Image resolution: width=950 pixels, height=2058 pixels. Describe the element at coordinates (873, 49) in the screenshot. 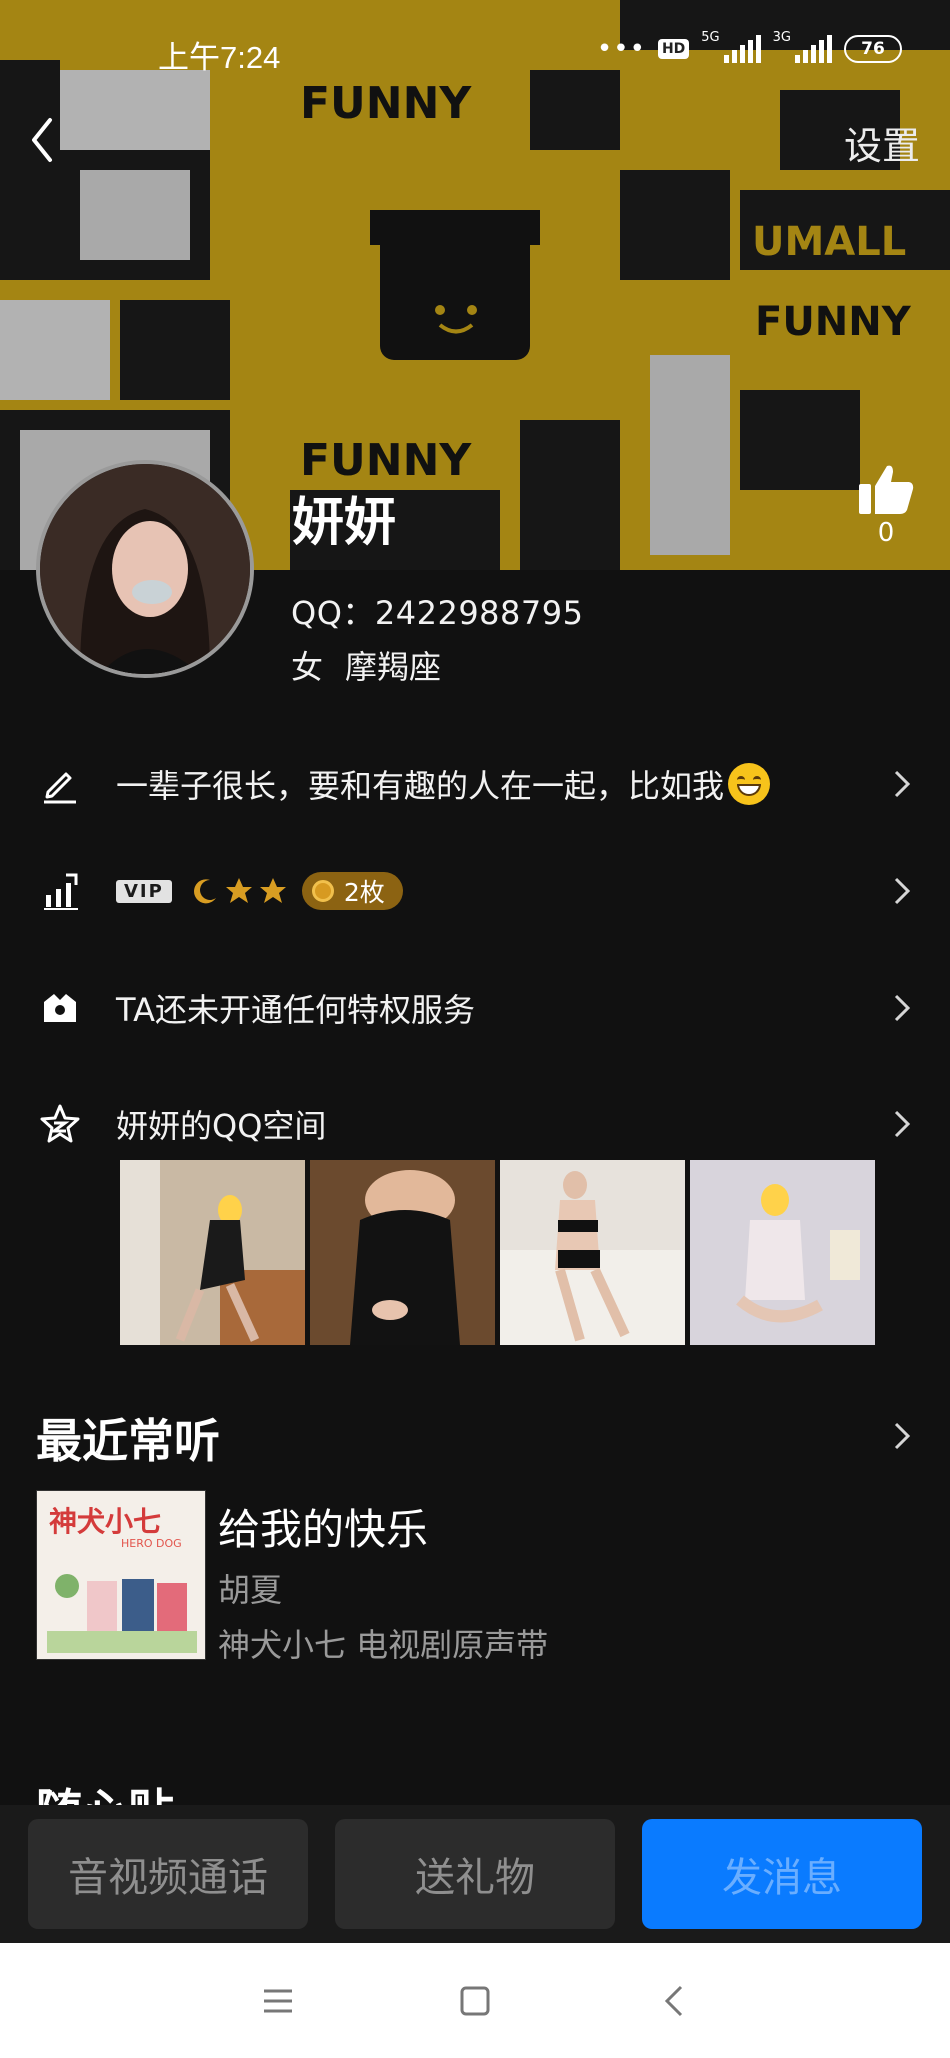

I see `battery-icon: 76` at that location.